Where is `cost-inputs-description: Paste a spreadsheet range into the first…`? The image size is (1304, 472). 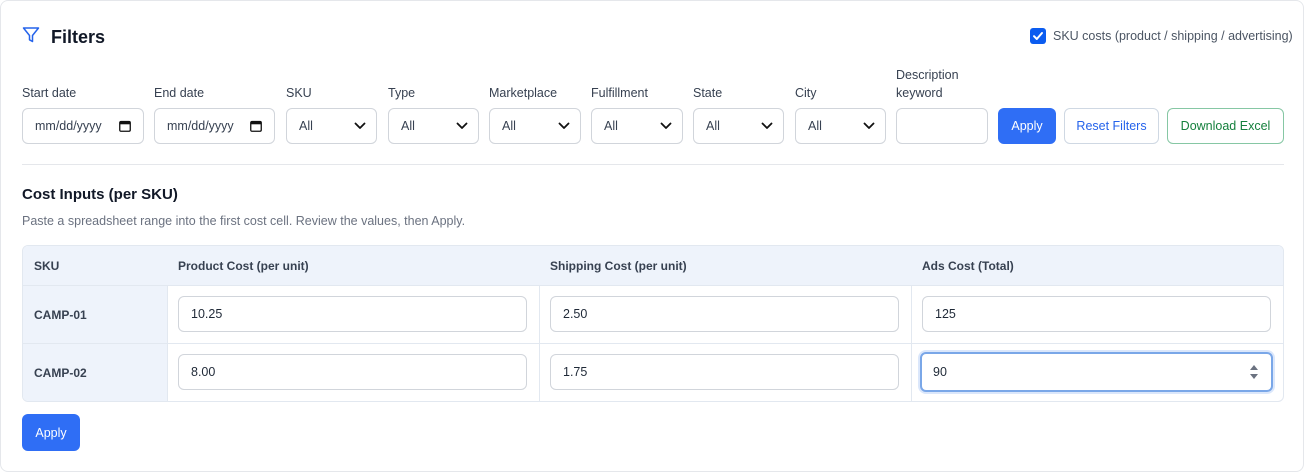
cost-inputs-description: Paste a spreadsheet range into the first… is located at coordinates (244, 221).